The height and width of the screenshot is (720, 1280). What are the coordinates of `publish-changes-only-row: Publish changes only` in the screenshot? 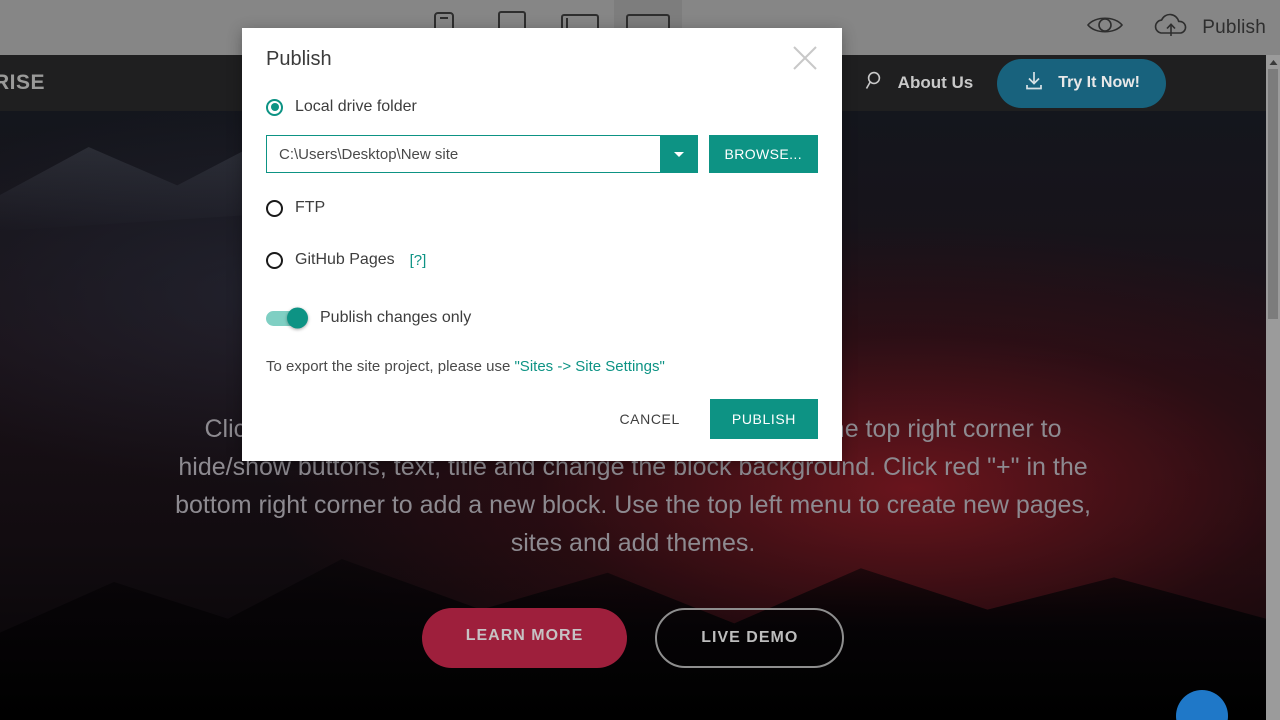 It's located at (542, 318).